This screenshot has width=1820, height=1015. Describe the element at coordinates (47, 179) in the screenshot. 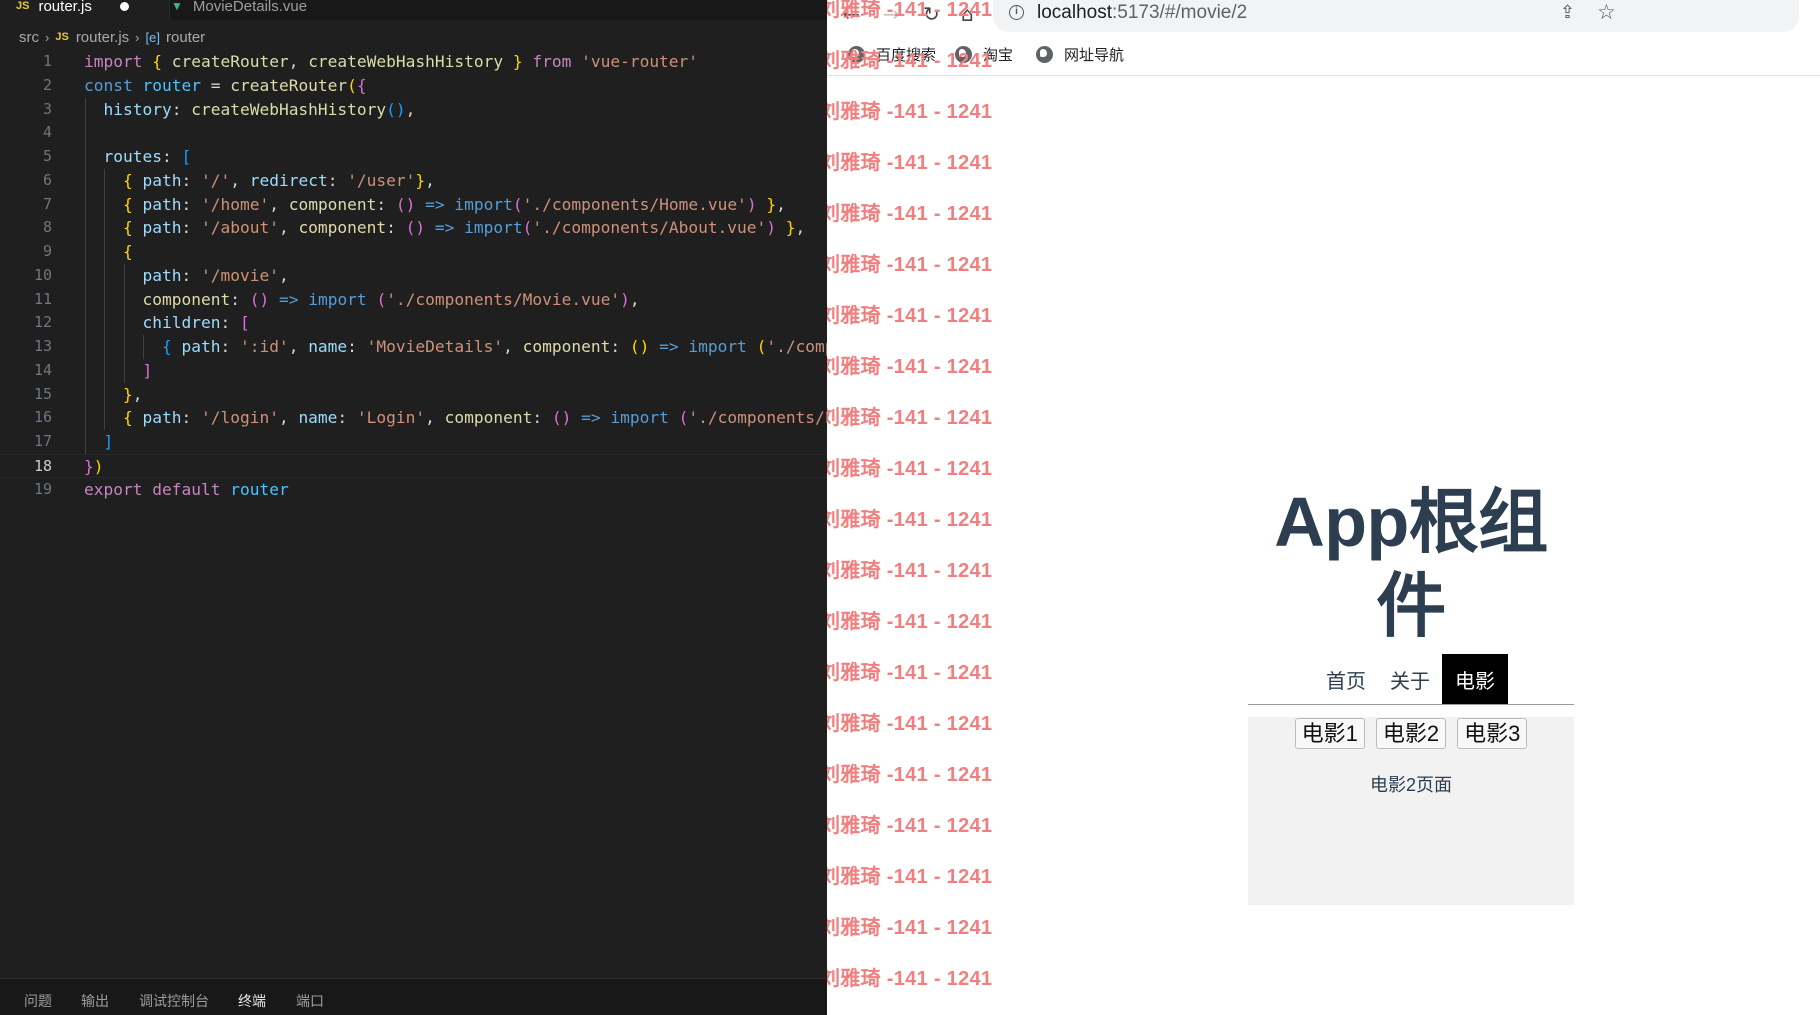

I see `line-number: 6` at that location.